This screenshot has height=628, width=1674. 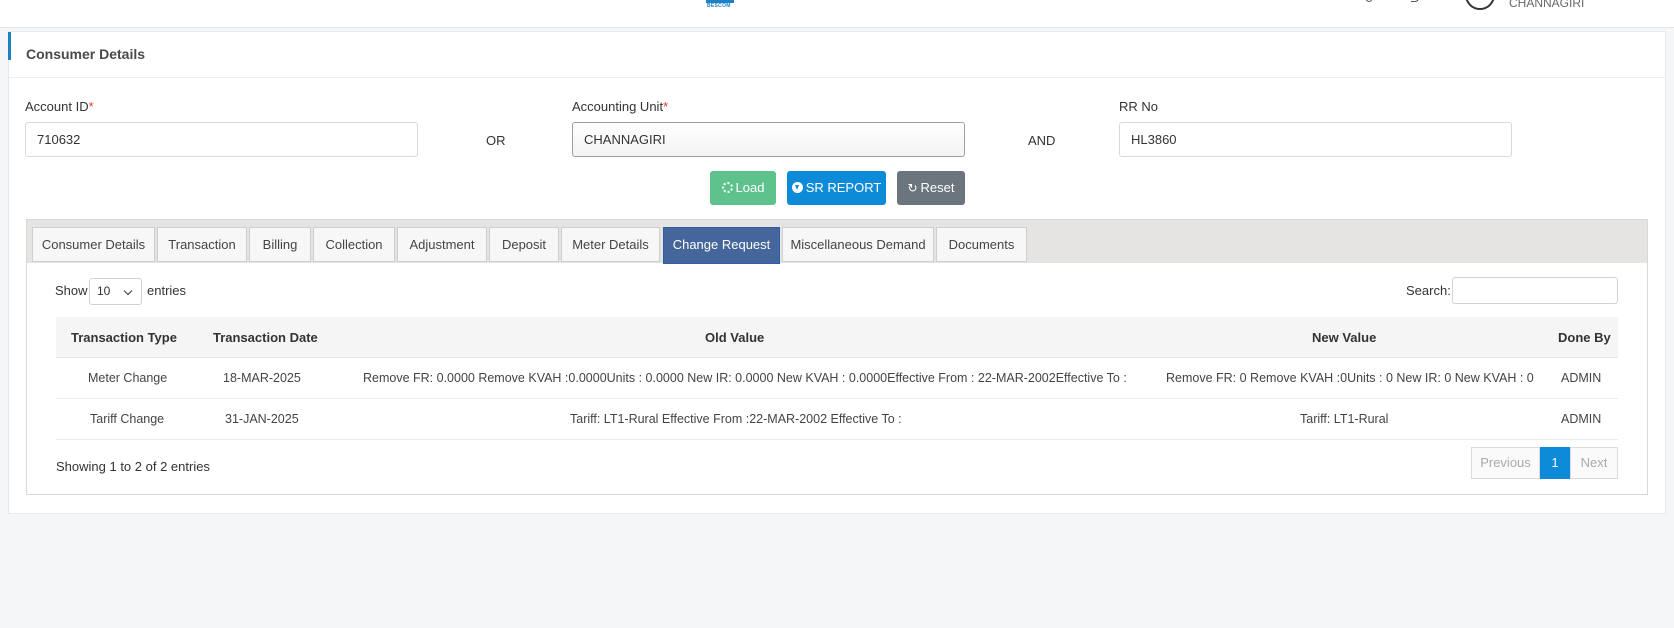 I want to click on spinner-icon, so click(x=727, y=187).